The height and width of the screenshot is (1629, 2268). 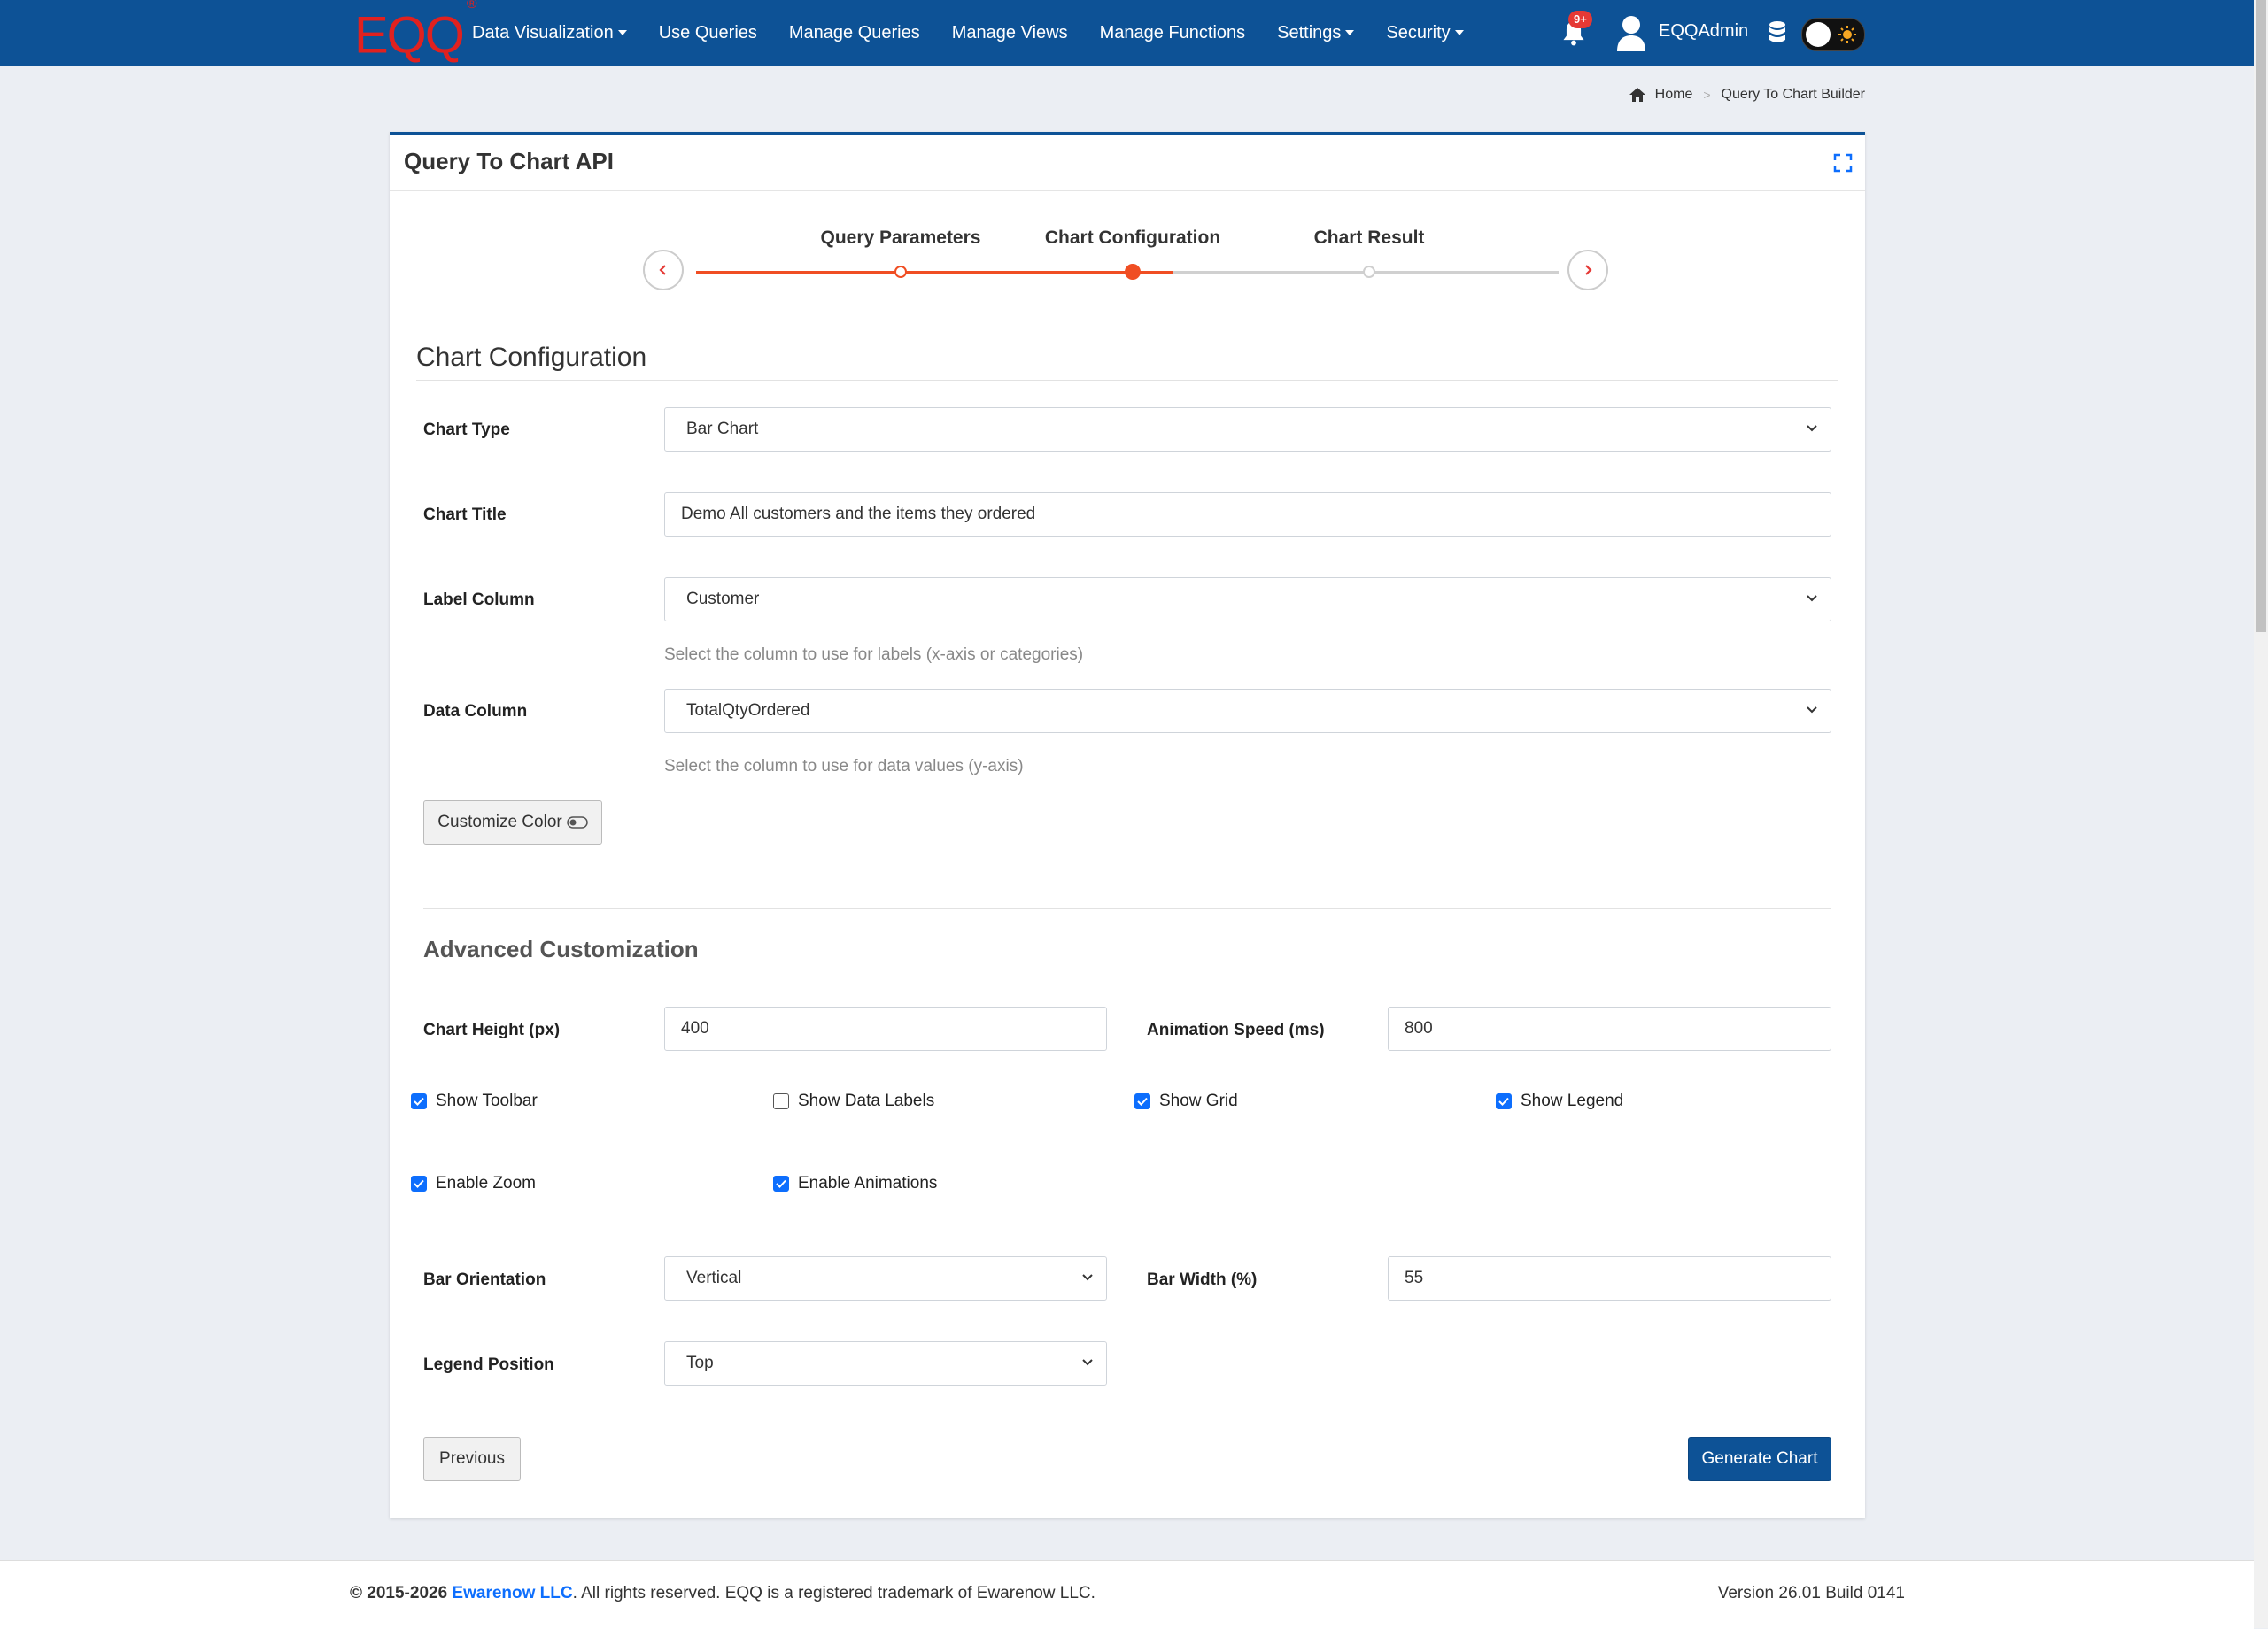 What do you see at coordinates (1247, 711) in the screenshot?
I see `data-column-select: TotalQtyOrdered` at bounding box center [1247, 711].